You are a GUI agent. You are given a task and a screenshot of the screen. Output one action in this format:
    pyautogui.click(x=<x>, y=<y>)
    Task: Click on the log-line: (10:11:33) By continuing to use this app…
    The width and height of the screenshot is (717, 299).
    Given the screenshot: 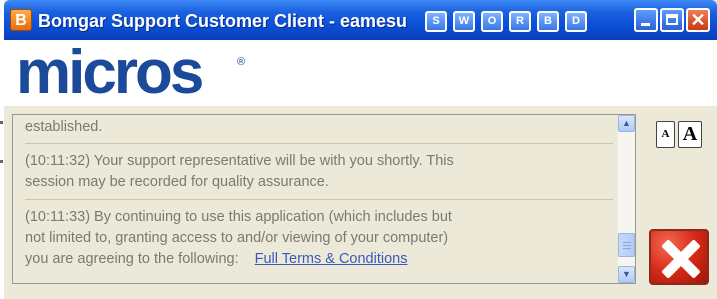 What is the action you would take?
    pyautogui.click(x=238, y=217)
    